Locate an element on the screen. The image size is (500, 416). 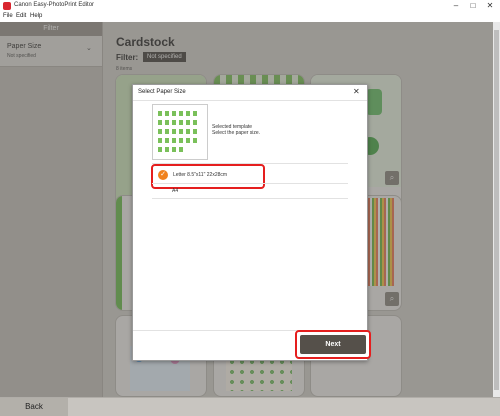
bottom-bar: Back is located at coordinates (250, 406).